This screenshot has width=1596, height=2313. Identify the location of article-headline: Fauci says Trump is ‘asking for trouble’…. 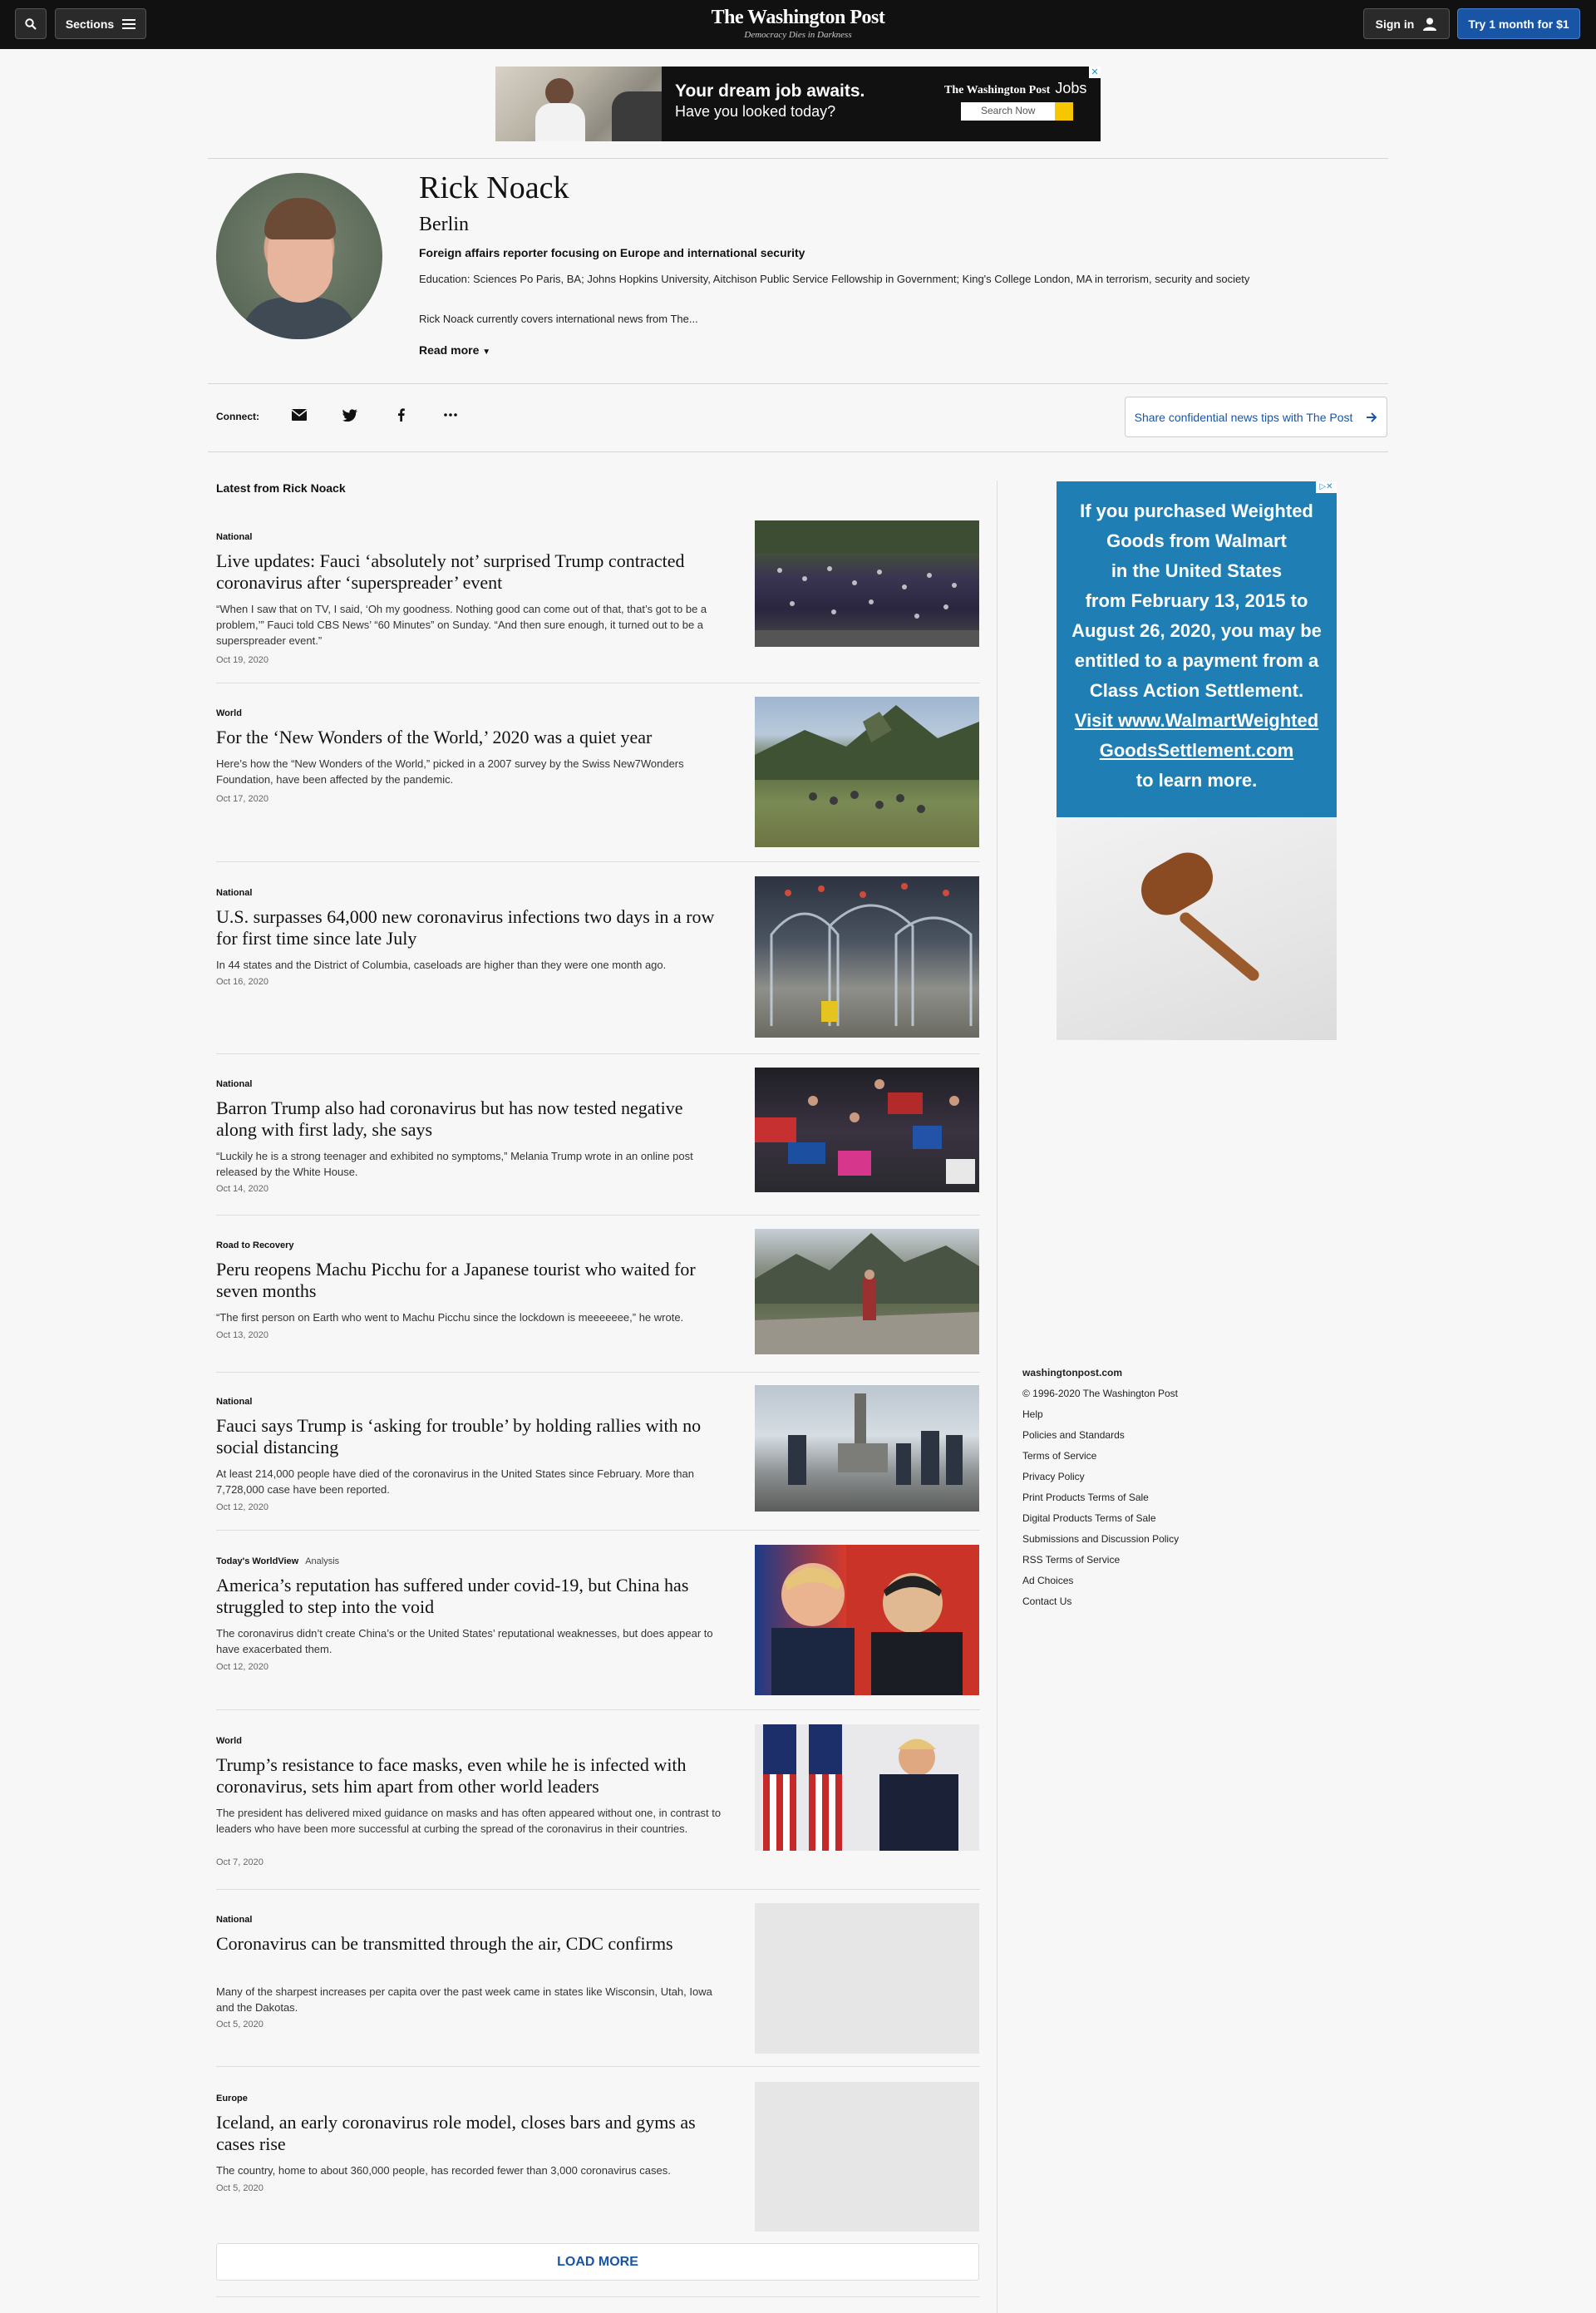
(465, 1436).